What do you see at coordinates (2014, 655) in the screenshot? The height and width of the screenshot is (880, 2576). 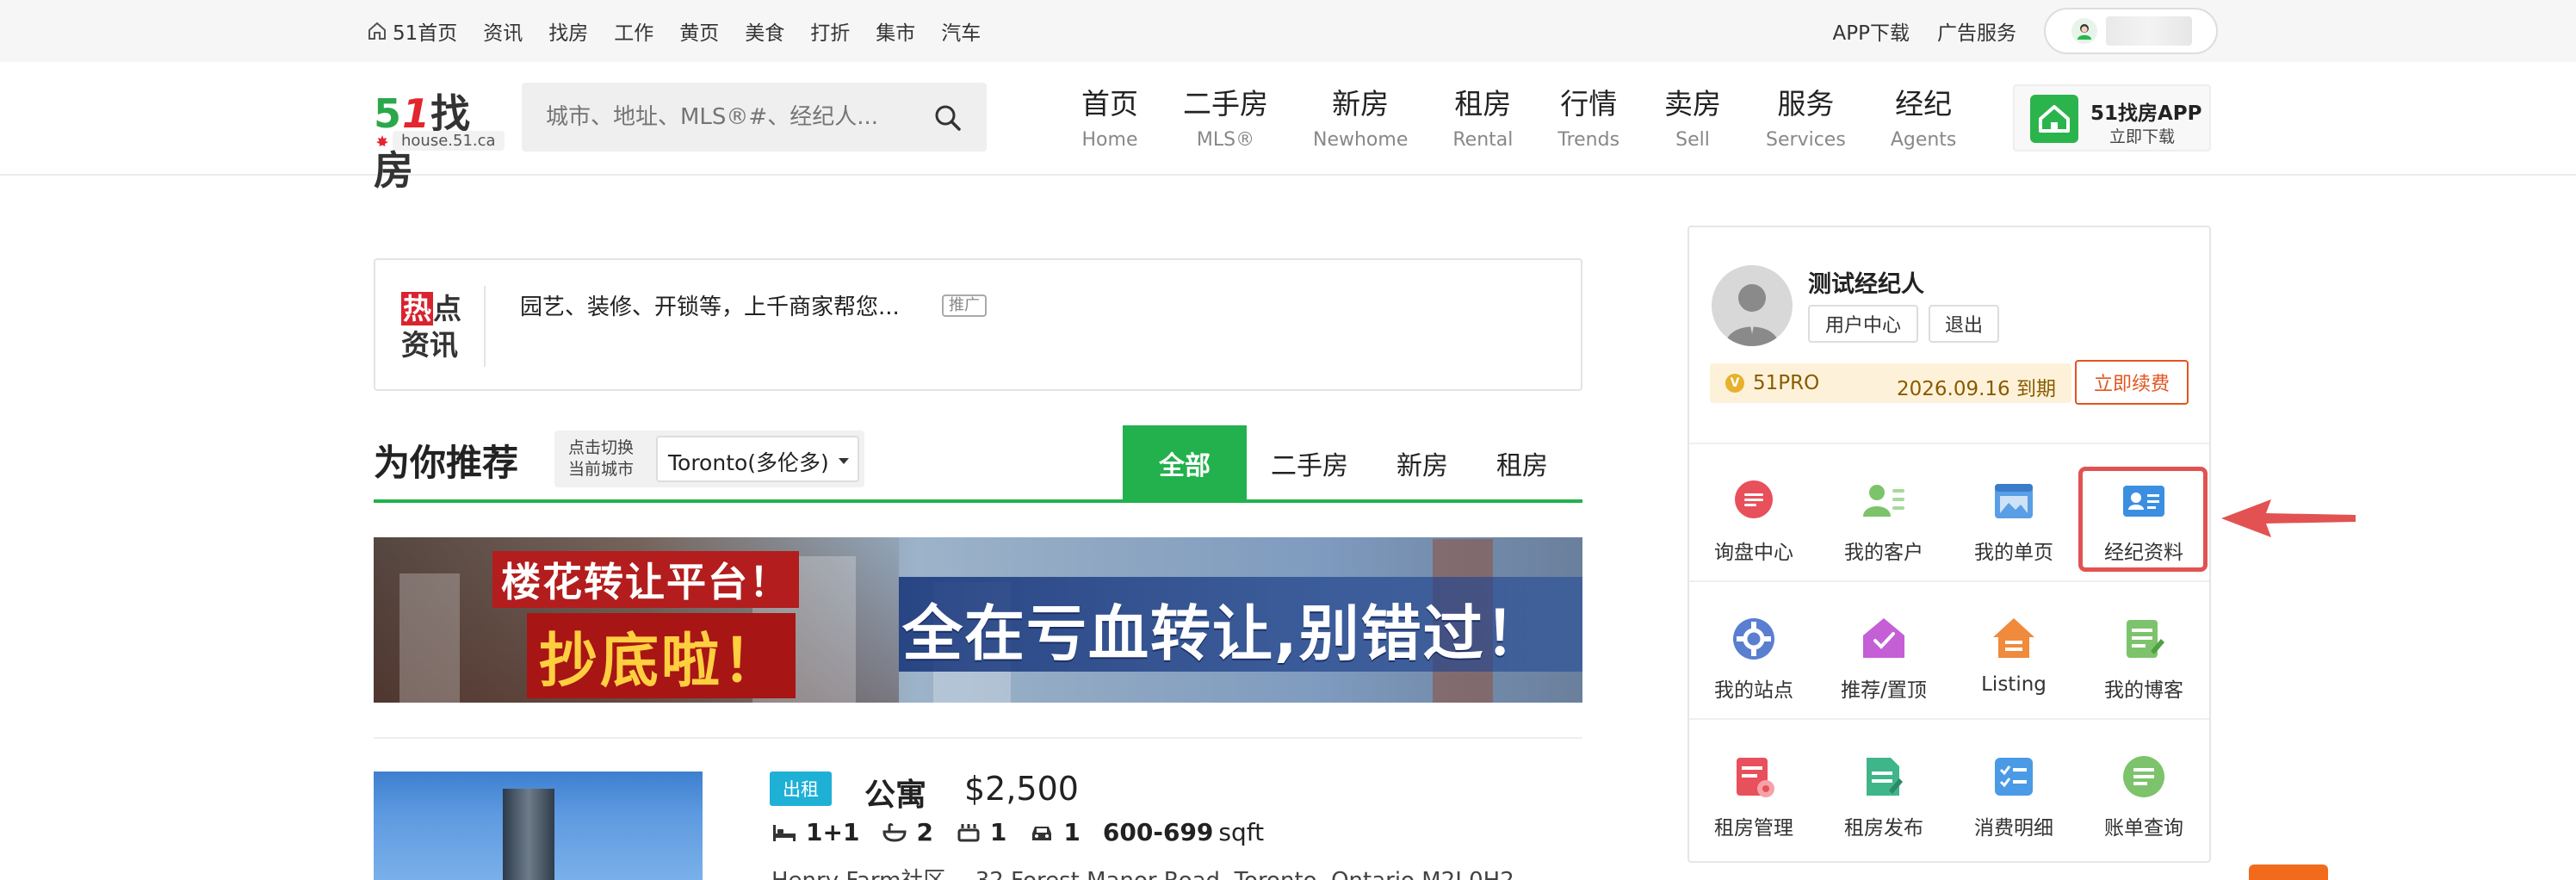 I see `tool-listing: Listing` at bounding box center [2014, 655].